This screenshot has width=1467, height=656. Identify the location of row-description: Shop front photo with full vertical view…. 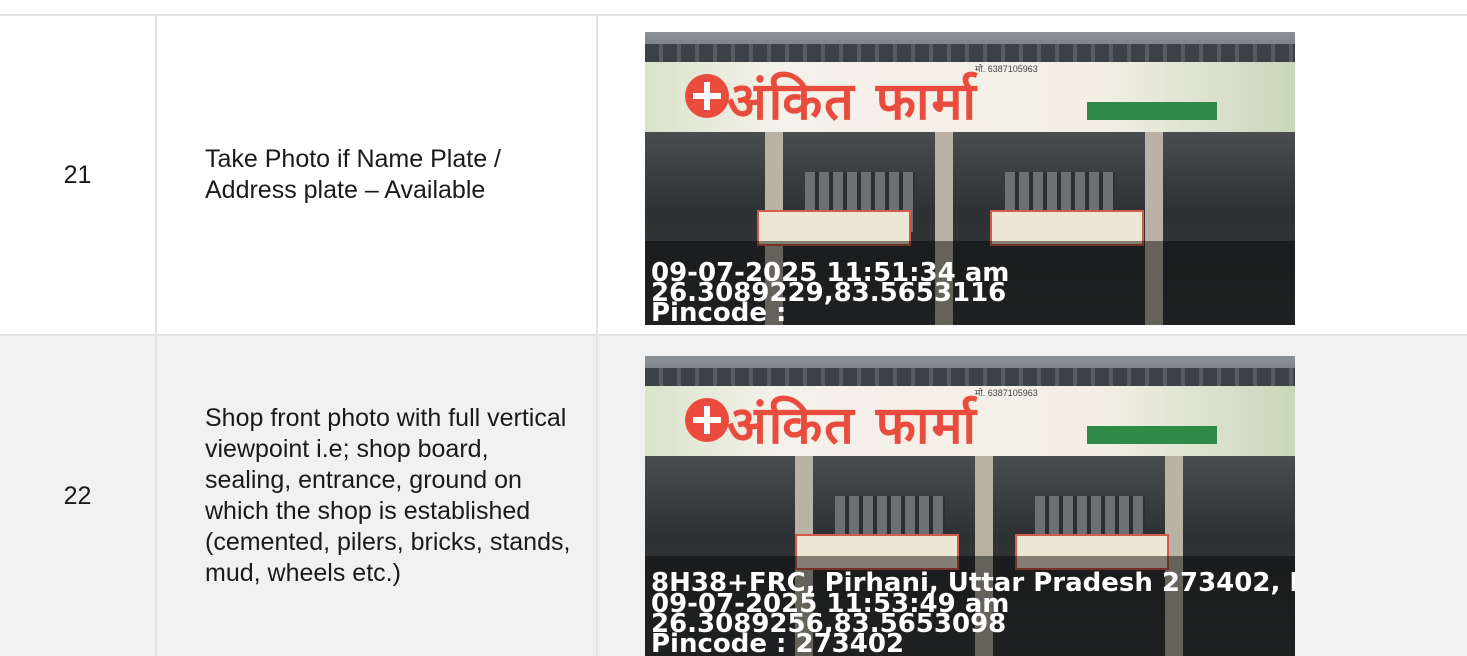
(377, 496).